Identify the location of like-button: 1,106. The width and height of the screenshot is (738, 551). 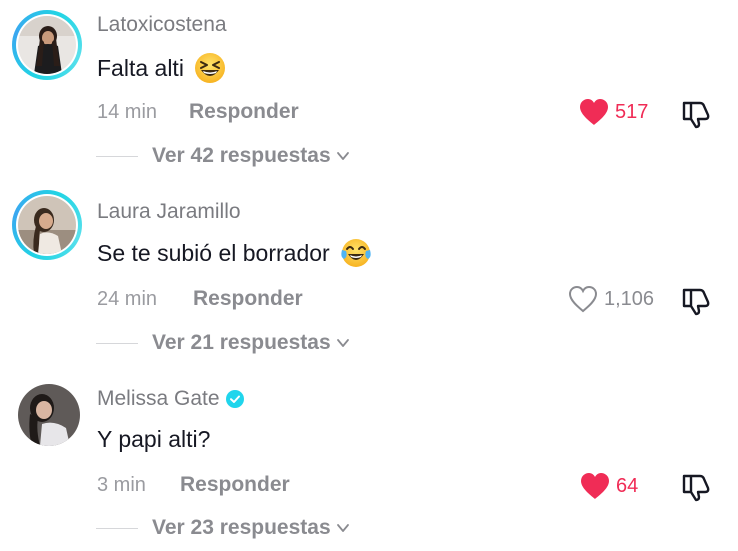
(611, 299).